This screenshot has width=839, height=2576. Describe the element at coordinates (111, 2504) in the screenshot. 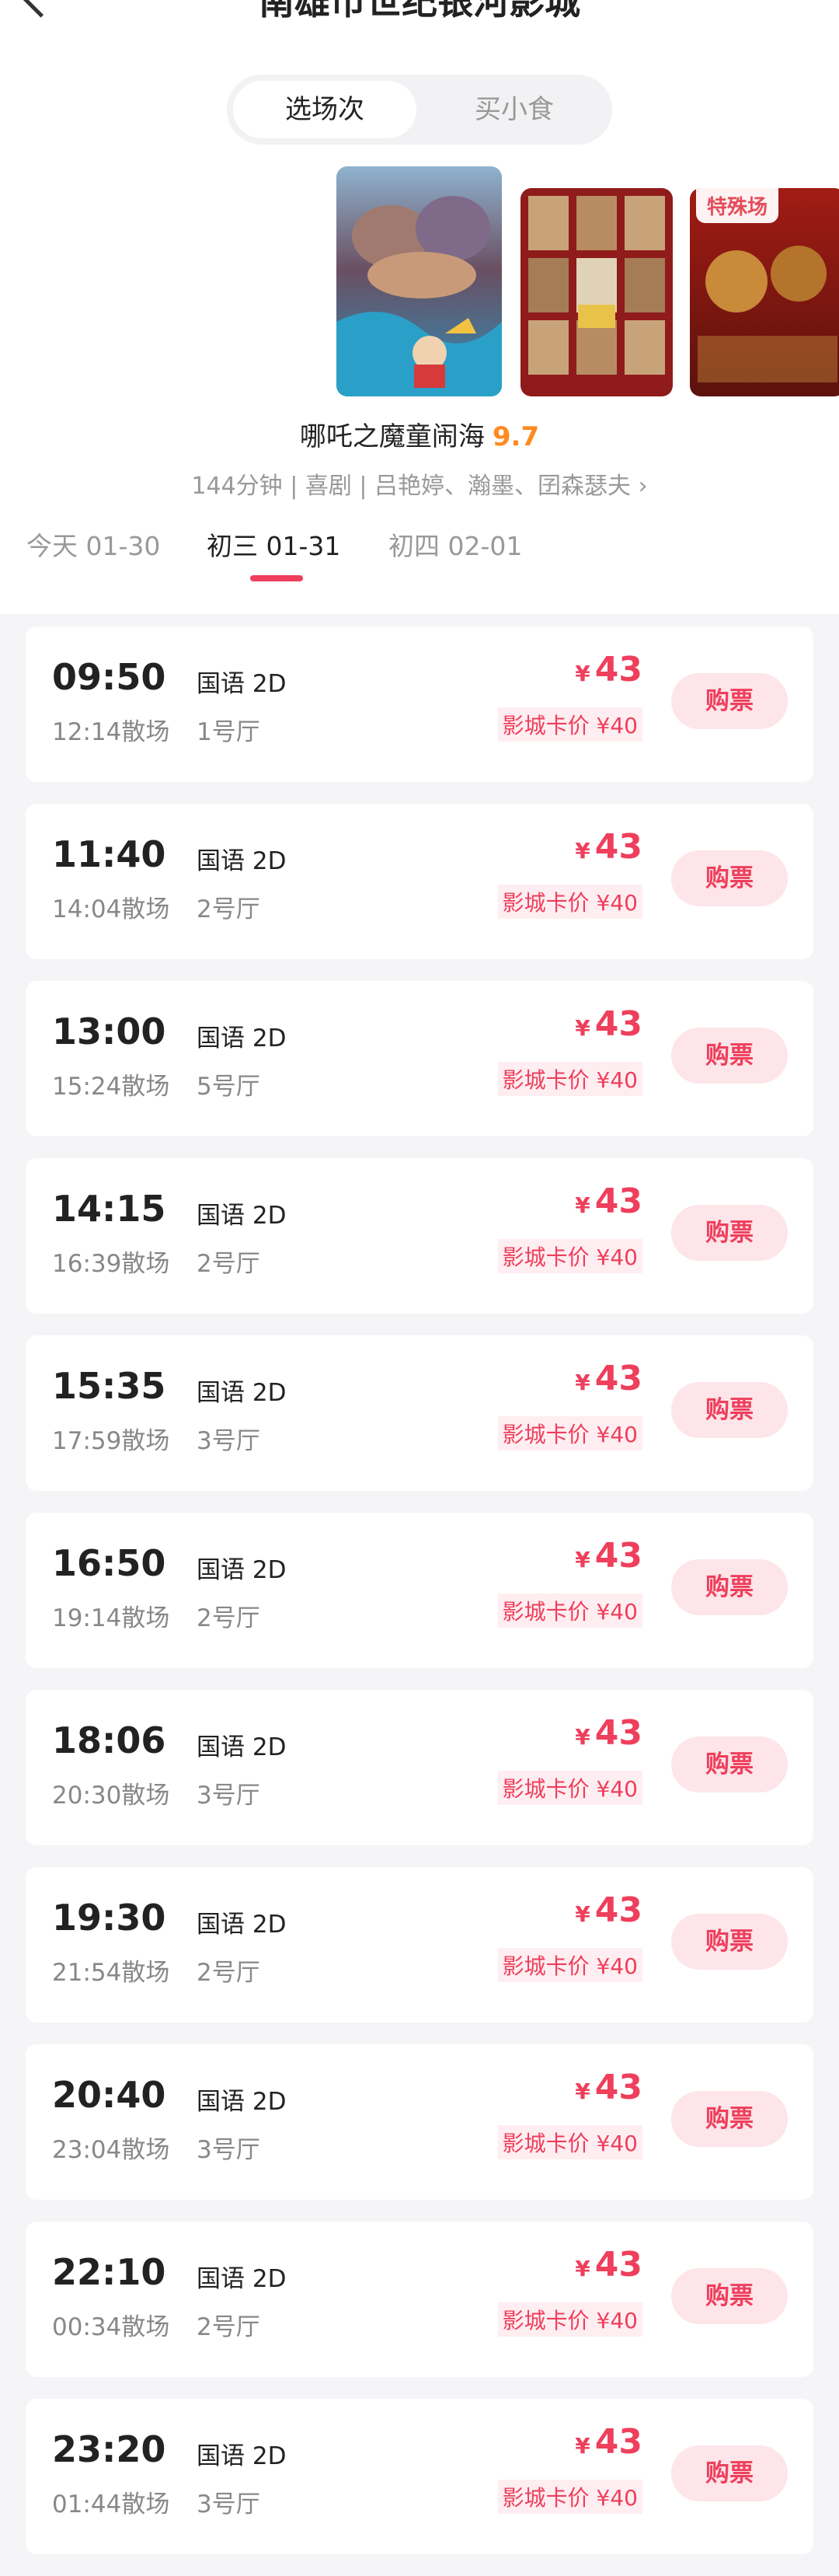

I see `end-time: 01:44散场` at that location.